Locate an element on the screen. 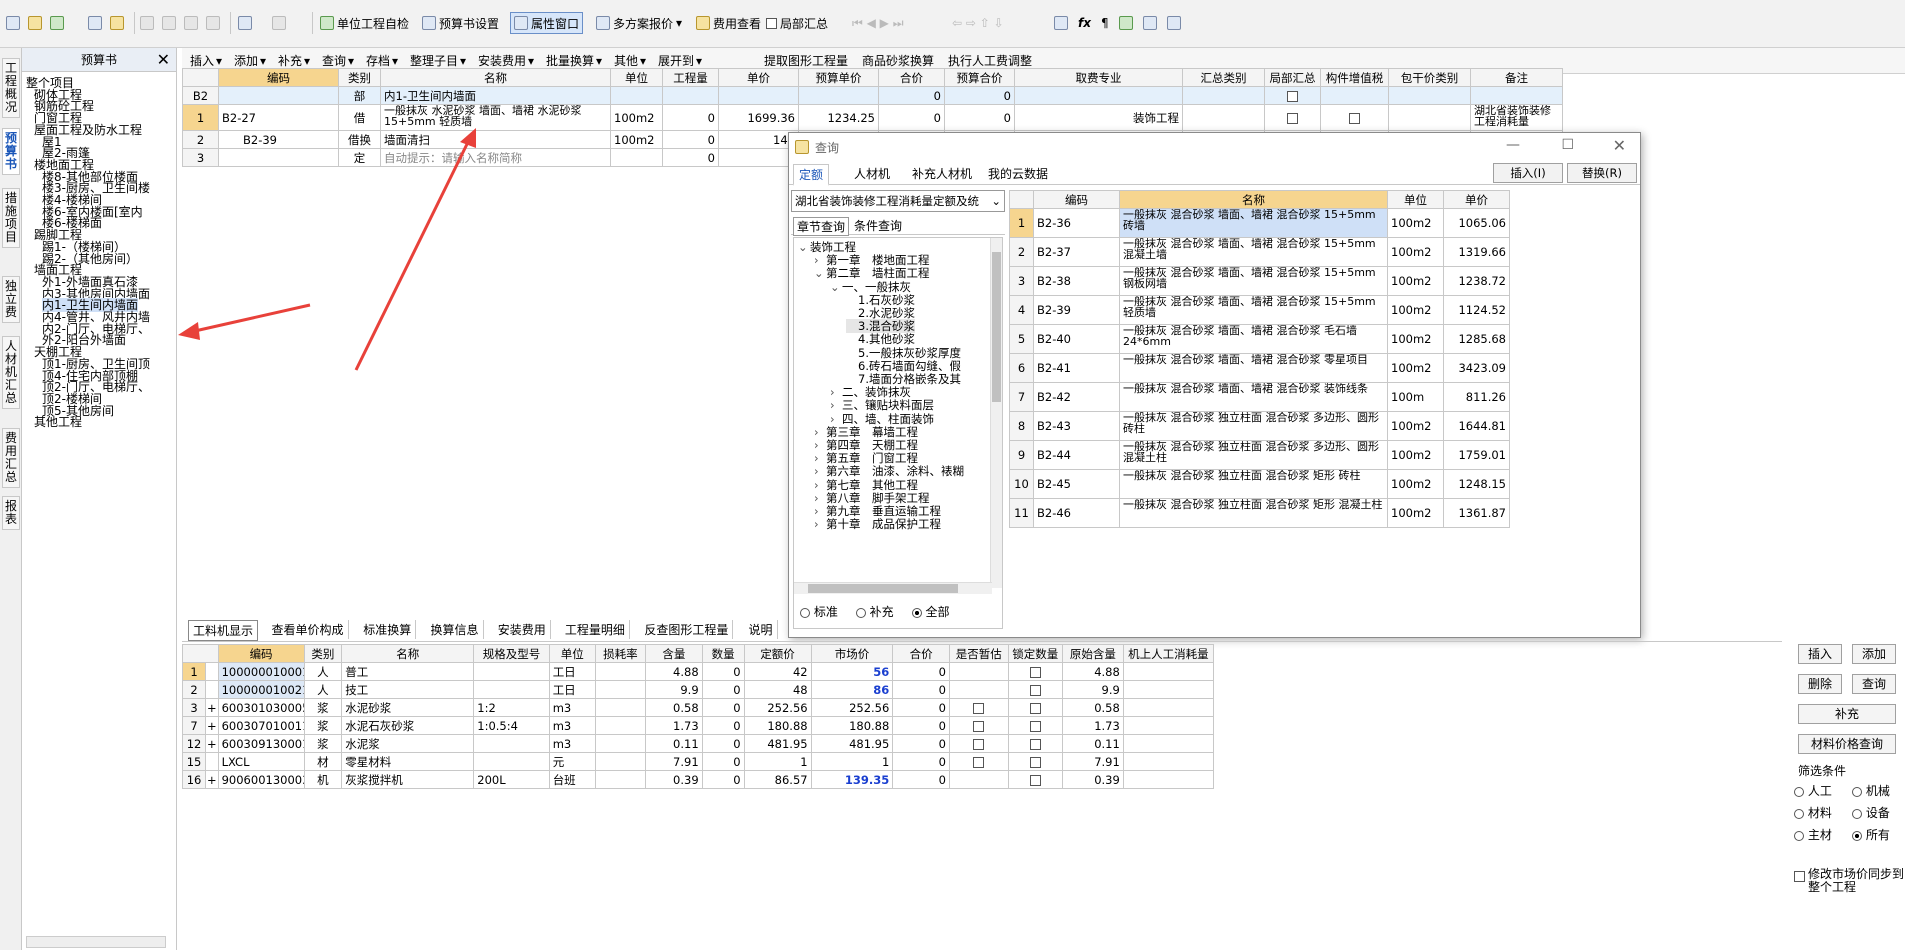 This screenshot has width=1905, height=950. sync-price-option: 修改市场价同步到整个工程 is located at coordinates (1849, 881).